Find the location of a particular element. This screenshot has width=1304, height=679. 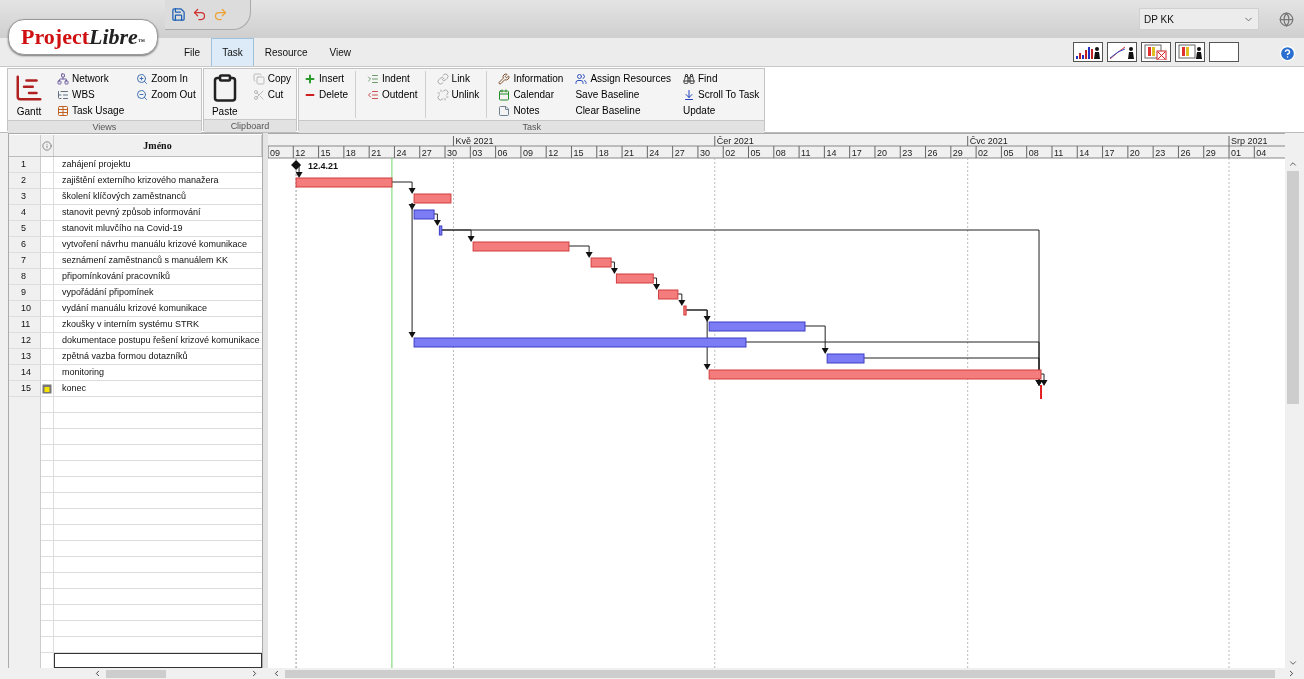

day-label: 14 is located at coordinates (1084, 153).